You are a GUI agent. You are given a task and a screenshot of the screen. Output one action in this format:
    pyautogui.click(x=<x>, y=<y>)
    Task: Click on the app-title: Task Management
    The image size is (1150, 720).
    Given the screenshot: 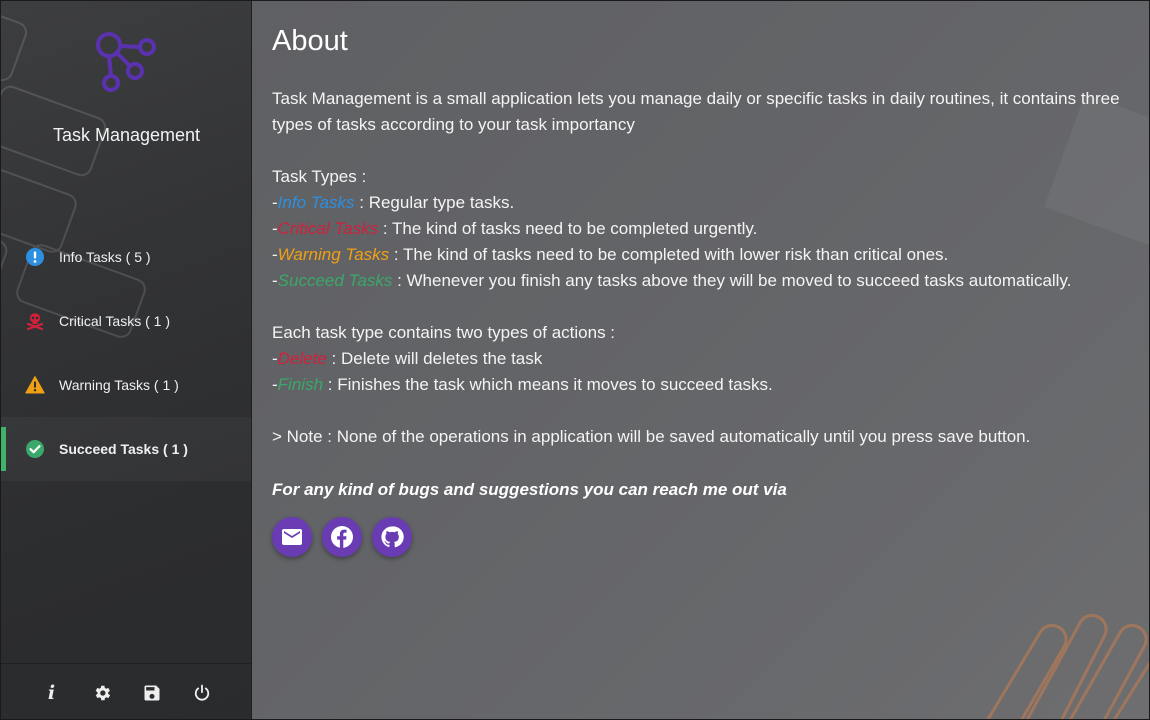 What is the action you would take?
    pyautogui.click(x=126, y=135)
    